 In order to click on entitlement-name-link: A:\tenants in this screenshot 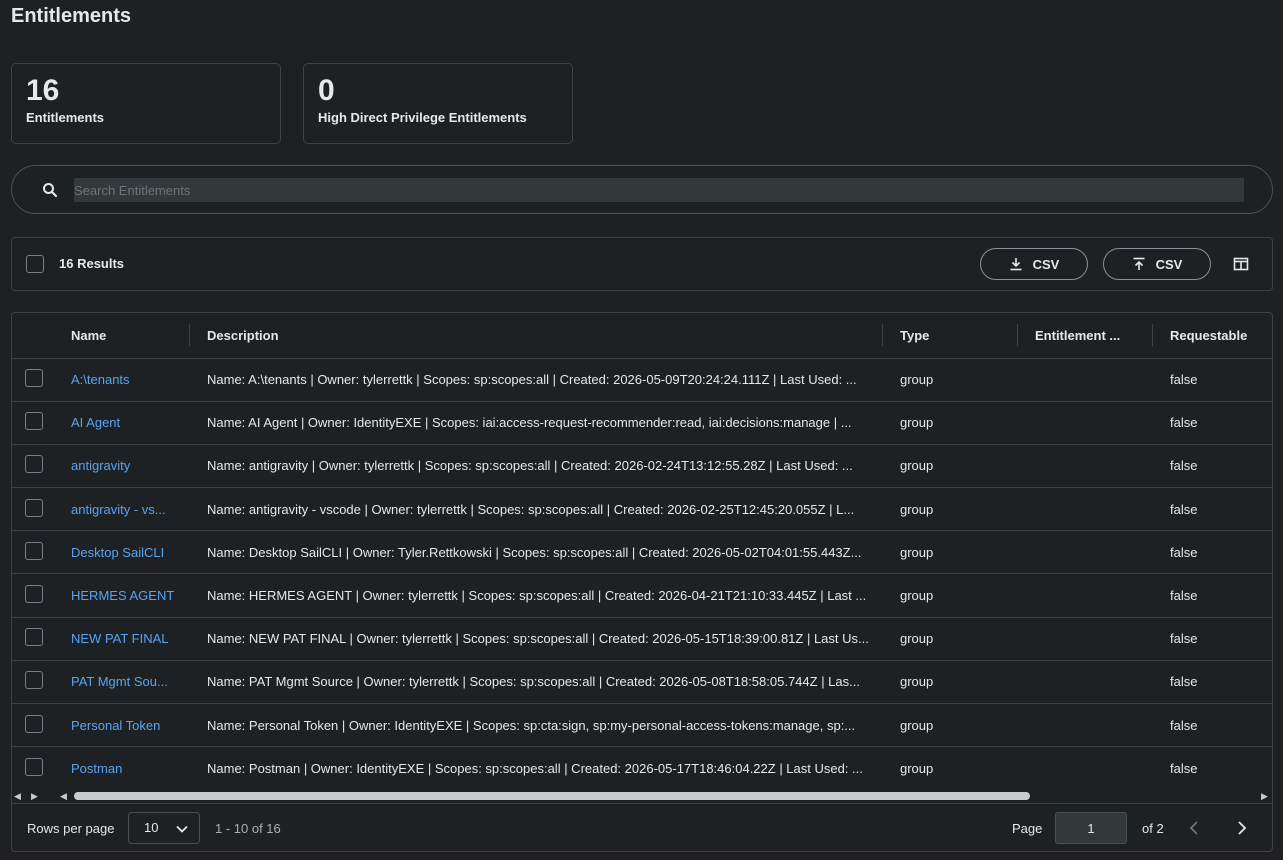, I will do `click(100, 379)`.